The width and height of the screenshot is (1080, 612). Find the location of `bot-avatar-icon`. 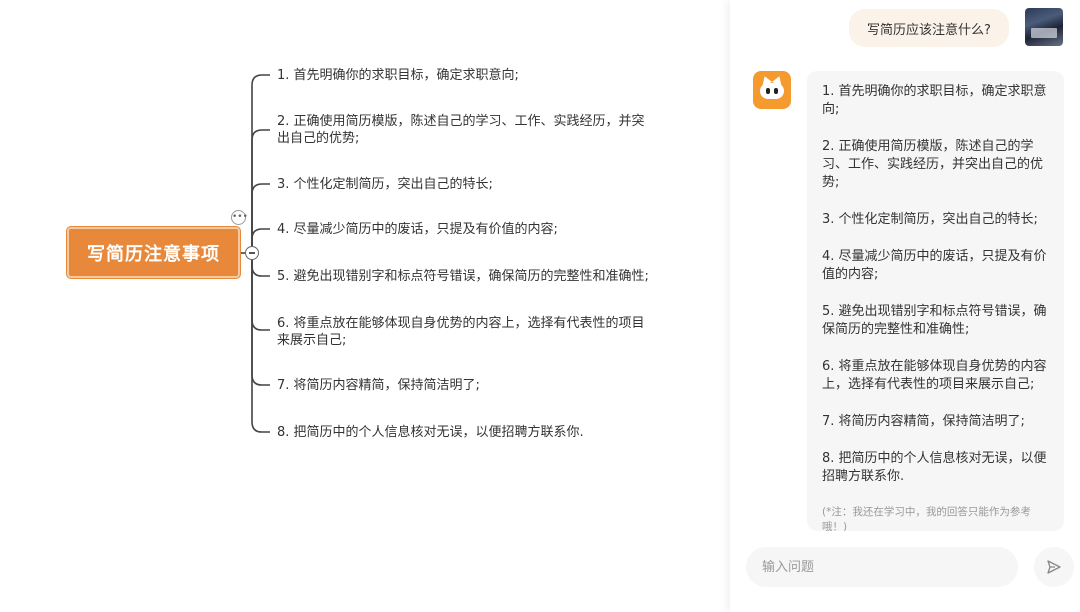

bot-avatar-icon is located at coordinates (772, 90).